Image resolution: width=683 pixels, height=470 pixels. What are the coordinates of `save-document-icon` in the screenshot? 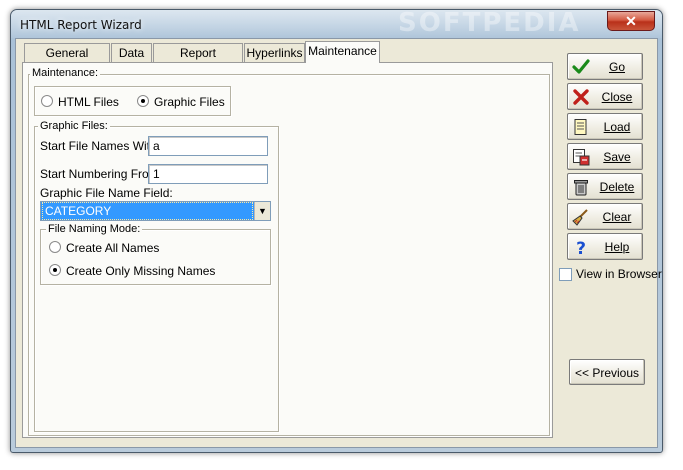 It's located at (581, 157).